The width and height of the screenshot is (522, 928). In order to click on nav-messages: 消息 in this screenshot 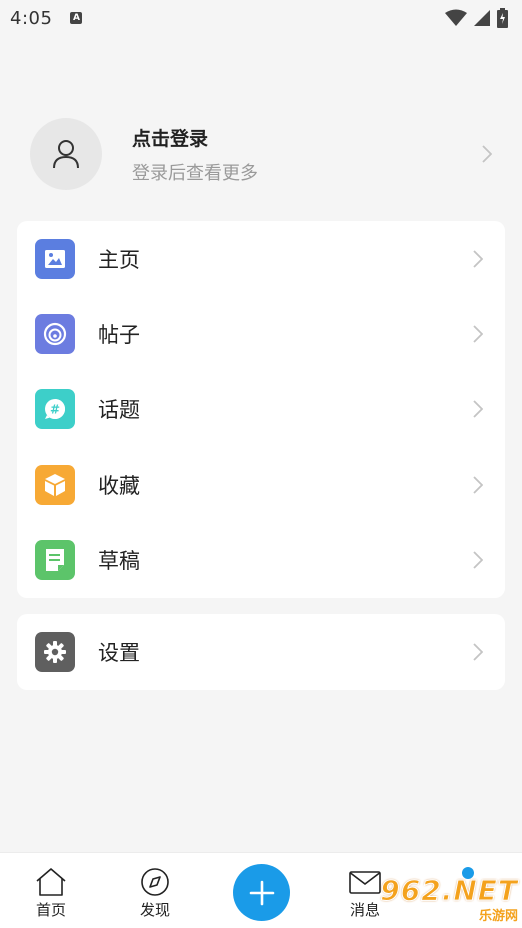, I will do `click(365, 893)`.